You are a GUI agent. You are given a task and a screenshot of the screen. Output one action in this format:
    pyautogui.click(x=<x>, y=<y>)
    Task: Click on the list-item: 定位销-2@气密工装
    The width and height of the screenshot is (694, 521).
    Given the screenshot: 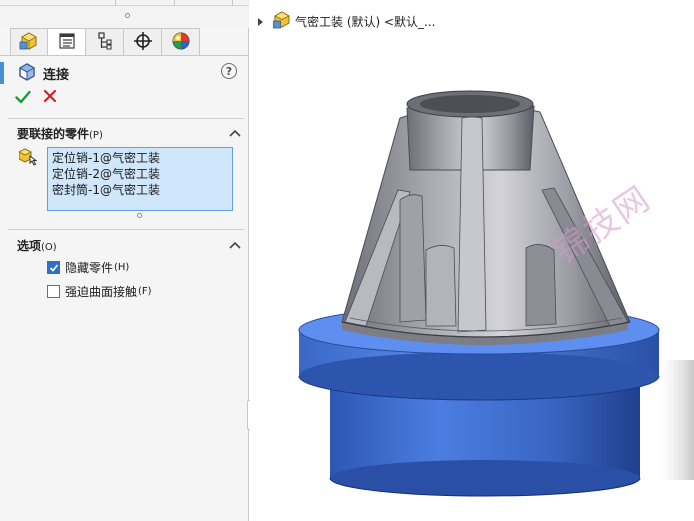 What is the action you would take?
    pyautogui.click(x=140, y=174)
    